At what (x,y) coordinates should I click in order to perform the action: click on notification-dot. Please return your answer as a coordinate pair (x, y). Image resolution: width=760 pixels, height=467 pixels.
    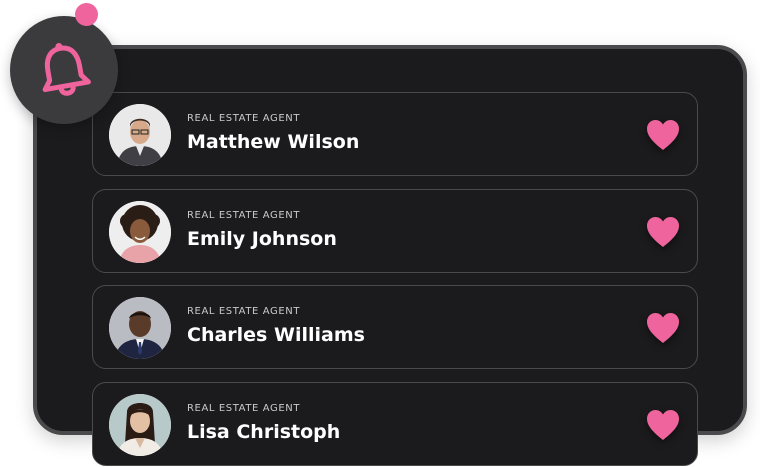
    Looking at the image, I should click on (86, 14).